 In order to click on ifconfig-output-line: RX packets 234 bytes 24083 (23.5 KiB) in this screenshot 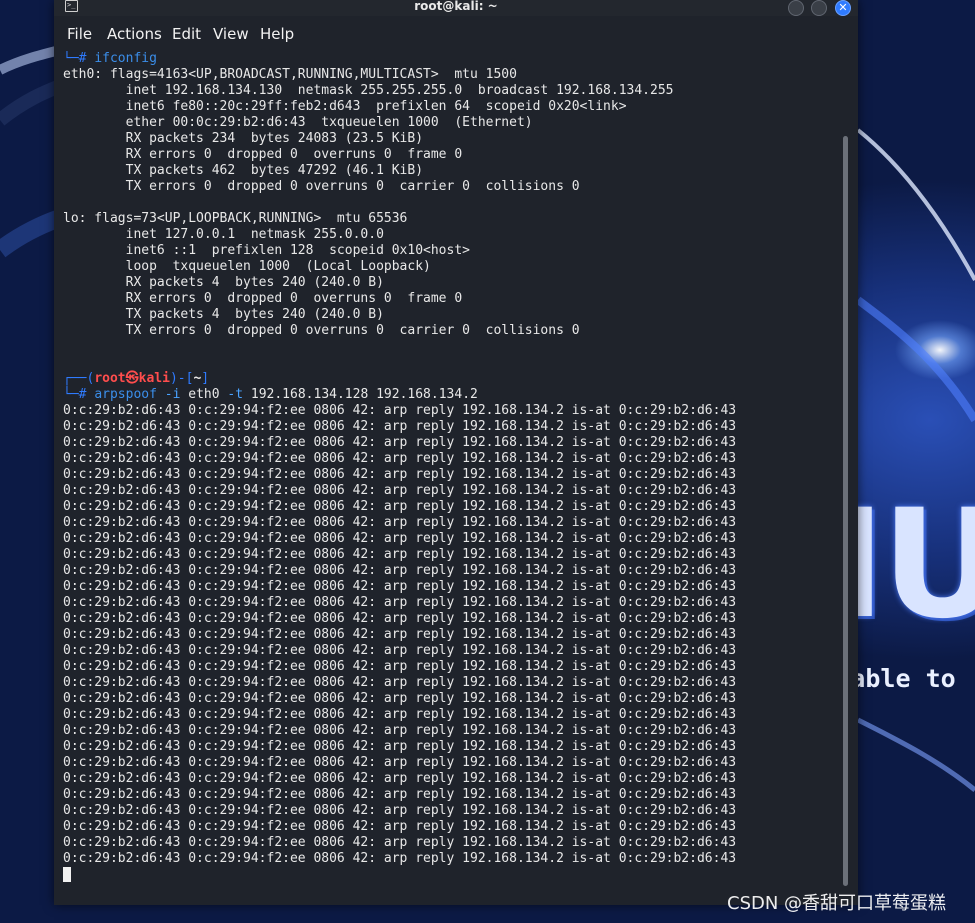, I will do `click(243, 138)`.